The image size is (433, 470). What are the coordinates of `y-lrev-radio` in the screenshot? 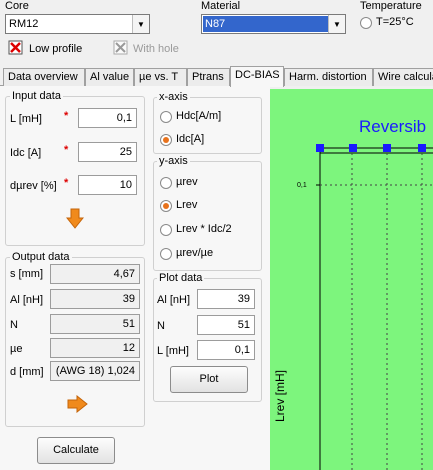 It's located at (166, 206).